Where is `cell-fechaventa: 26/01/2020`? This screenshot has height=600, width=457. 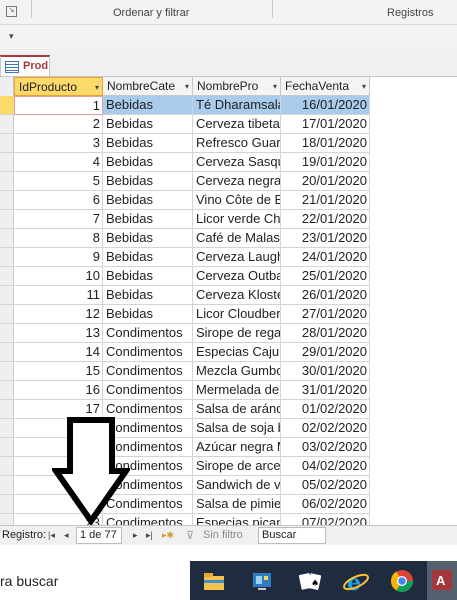 cell-fechaventa: 26/01/2020 is located at coordinates (325, 295).